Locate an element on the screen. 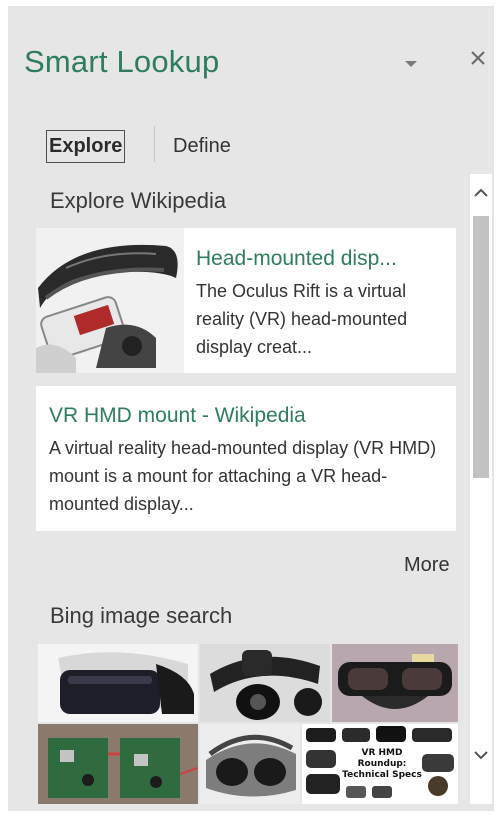 The image size is (501, 829). vertical-scrollbar is located at coordinates (481, 489).